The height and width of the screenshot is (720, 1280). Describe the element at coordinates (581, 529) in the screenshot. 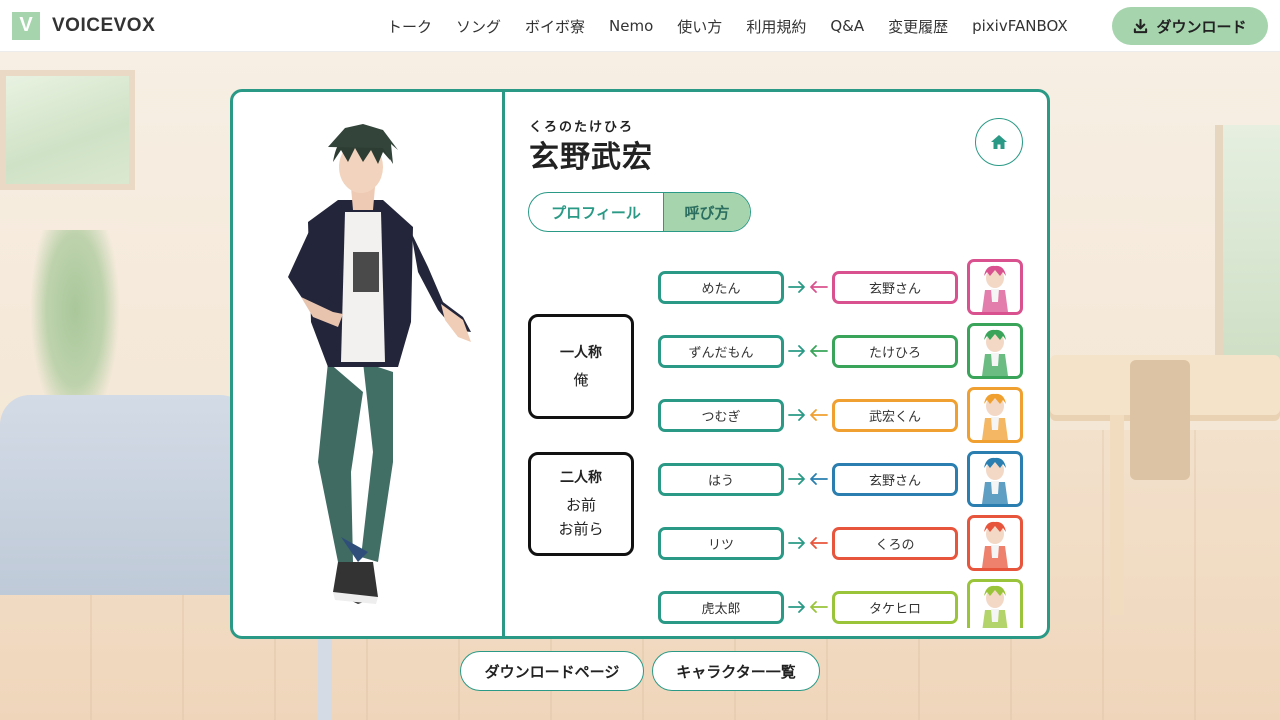

I see `second-person-value: お前ら` at that location.